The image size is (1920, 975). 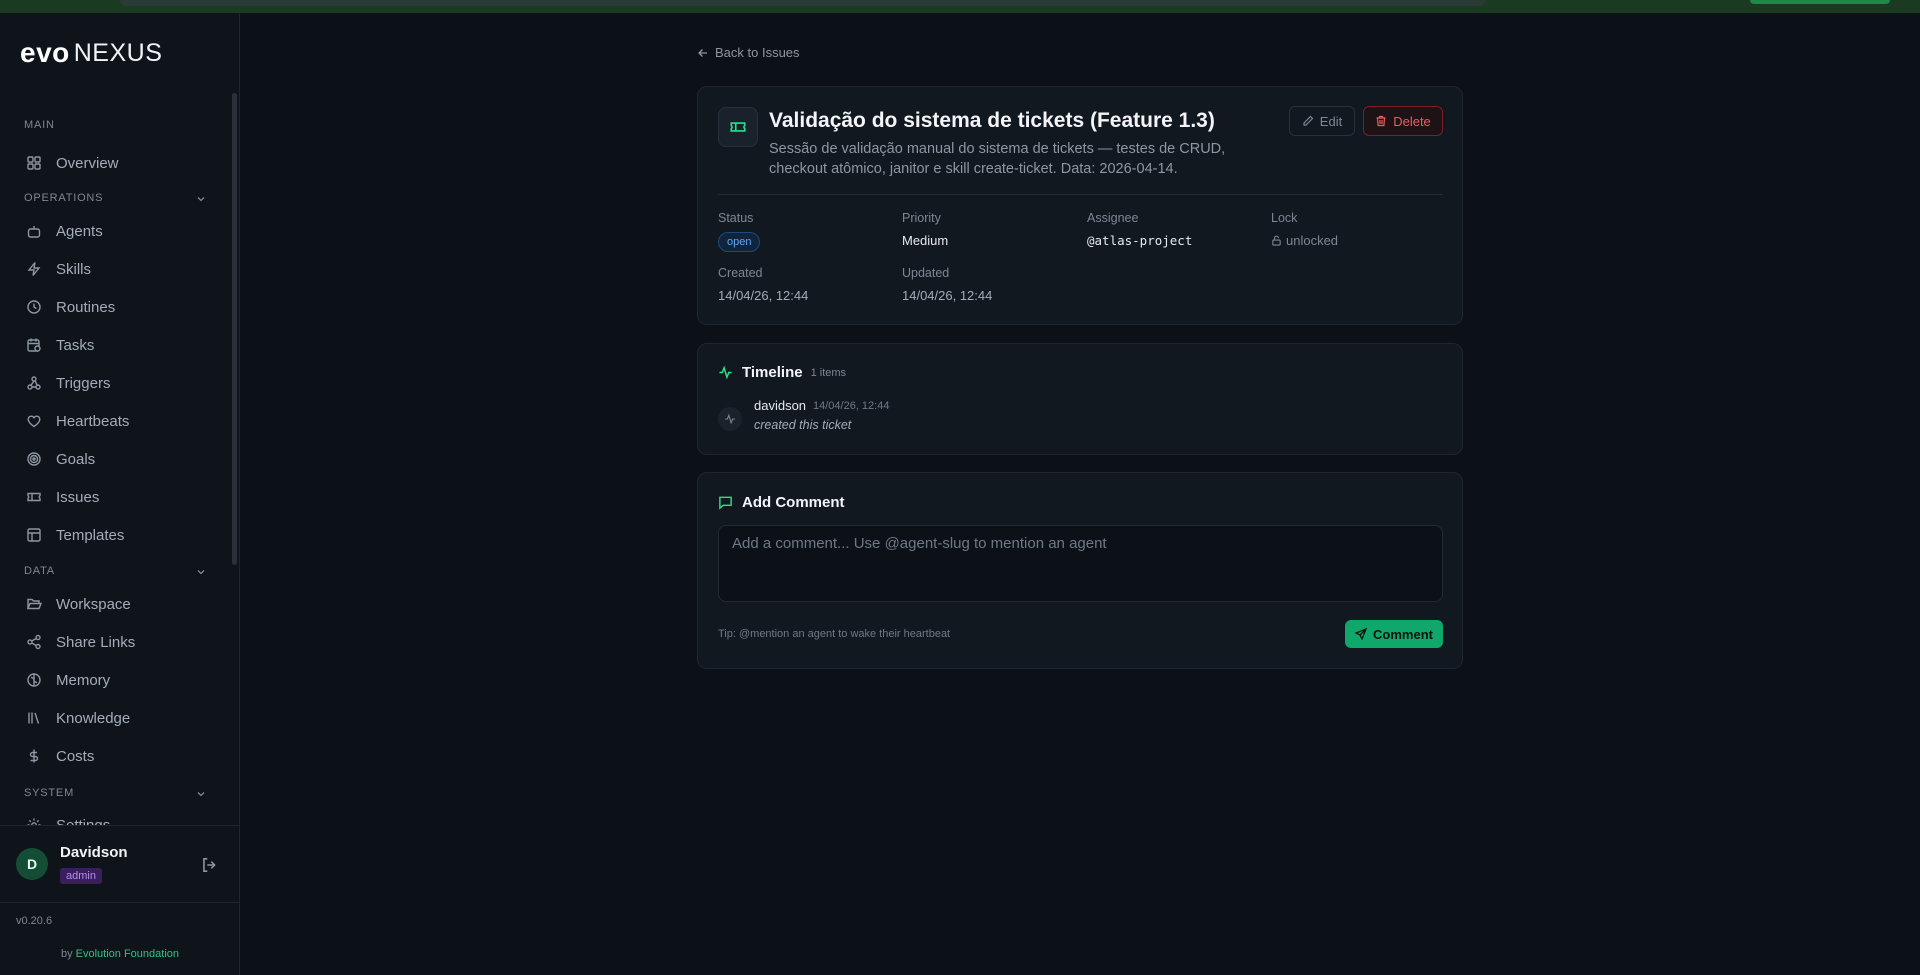 I want to click on timeline-action: created this ticket, so click(x=803, y=425).